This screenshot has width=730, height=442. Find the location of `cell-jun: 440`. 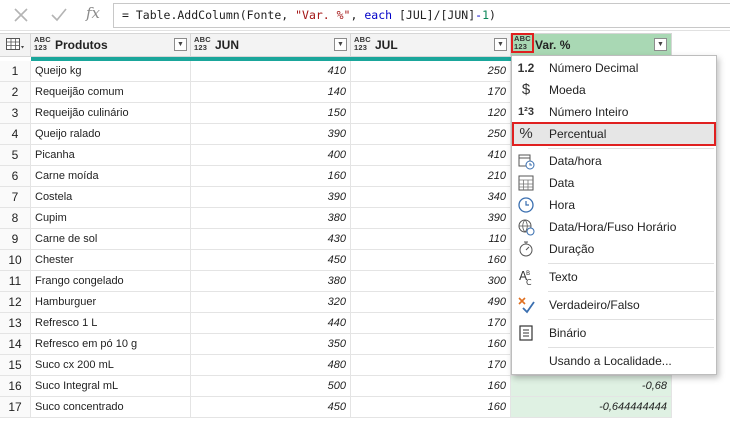

cell-jun: 440 is located at coordinates (271, 323).